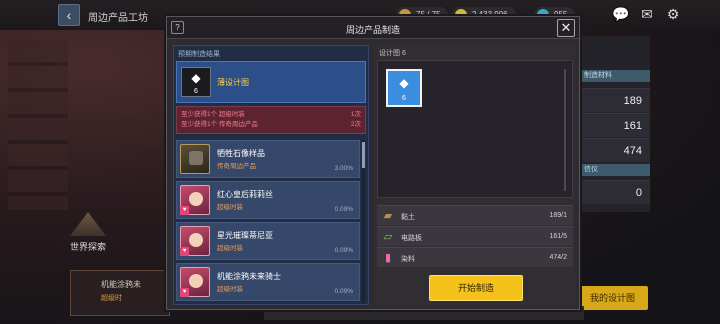 This screenshot has height=324, width=720. What do you see at coordinates (195, 159) in the screenshot?
I see `item-thumbnail` at bounding box center [195, 159].